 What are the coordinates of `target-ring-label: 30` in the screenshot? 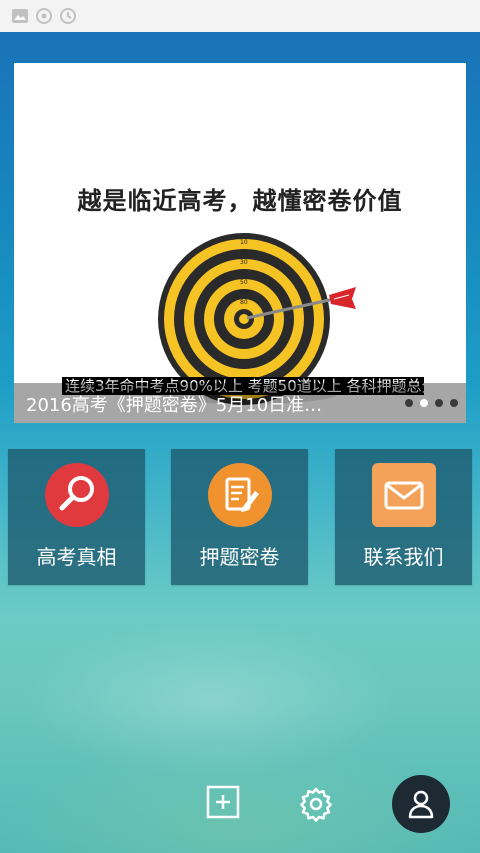 It's located at (244, 262).